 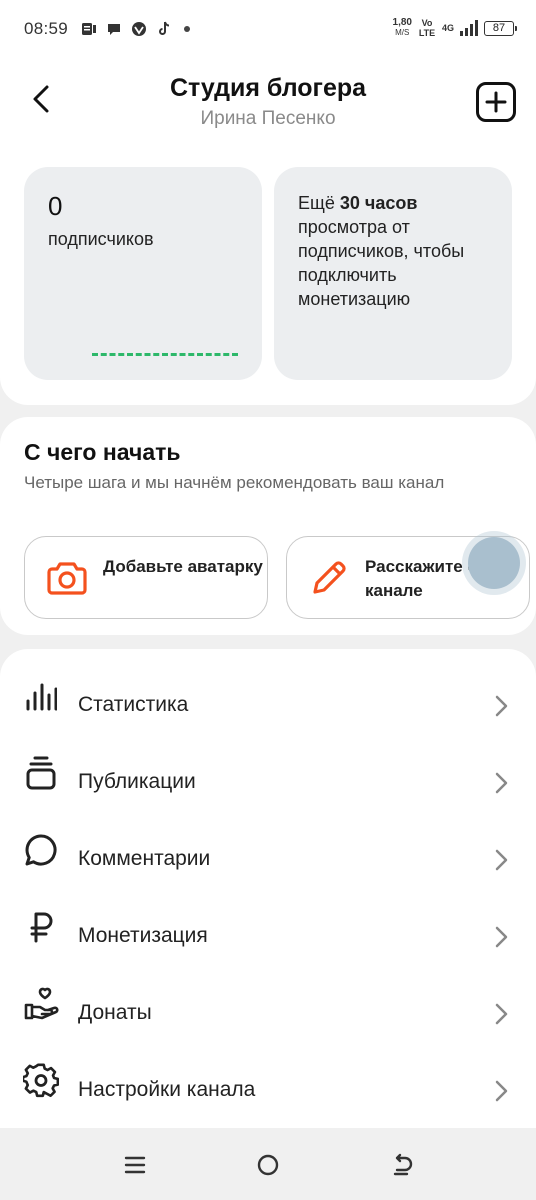 What do you see at coordinates (41, 850) in the screenshot?
I see `comment-icon` at bounding box center [41, 850].